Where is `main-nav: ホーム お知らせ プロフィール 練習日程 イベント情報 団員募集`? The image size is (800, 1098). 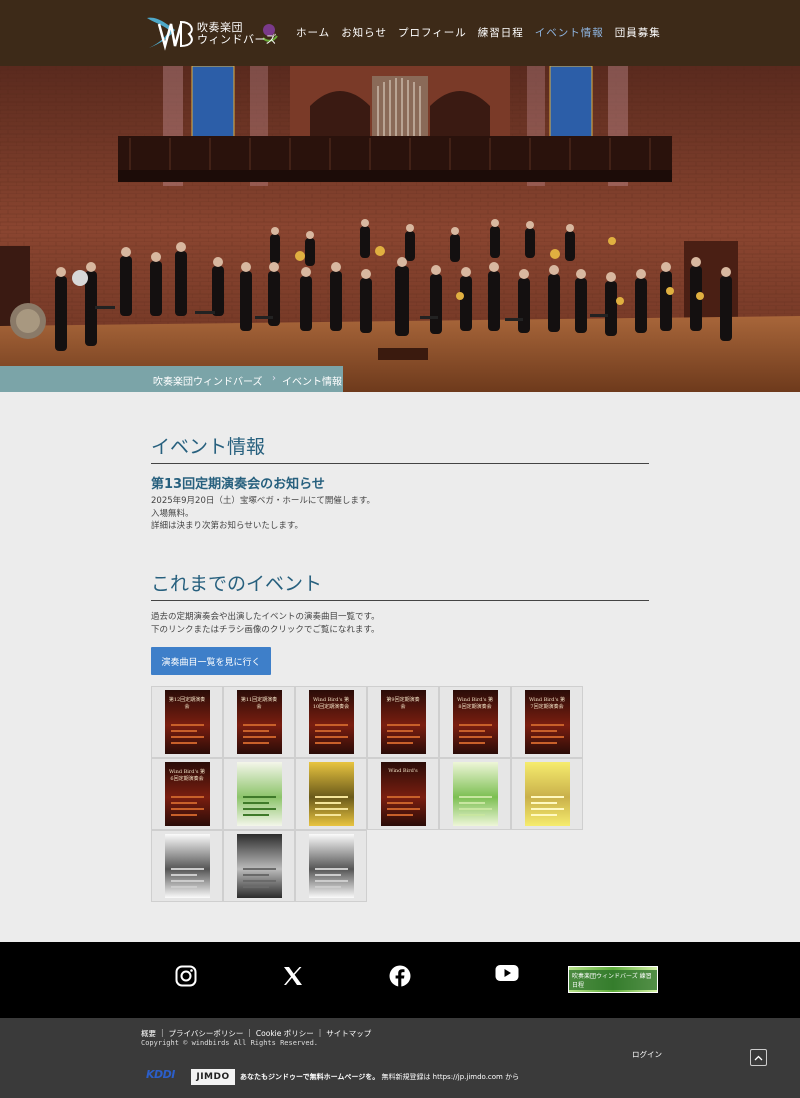 main-nav: ホーム お知らせ プロフィール 練習日程 イベント情報 団員募集 is located at coordinates (478, 32).